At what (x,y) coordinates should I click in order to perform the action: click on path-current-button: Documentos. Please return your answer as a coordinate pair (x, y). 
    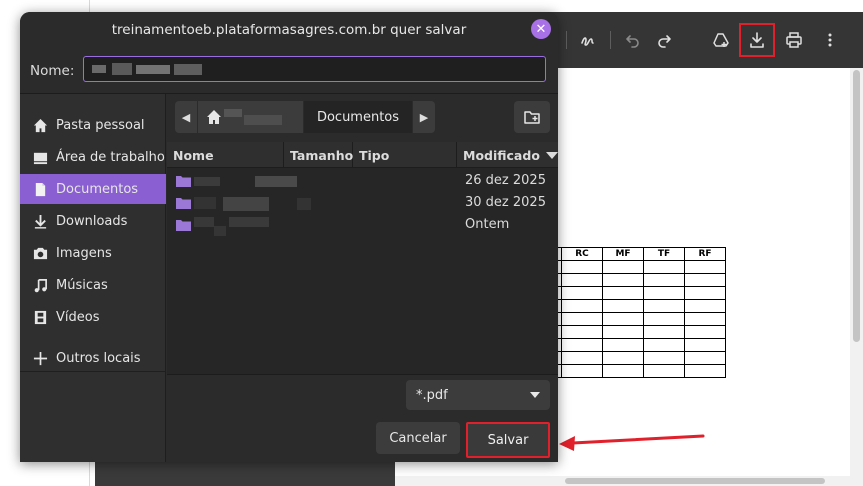
    Looking at the image, I should click on (358, 117).